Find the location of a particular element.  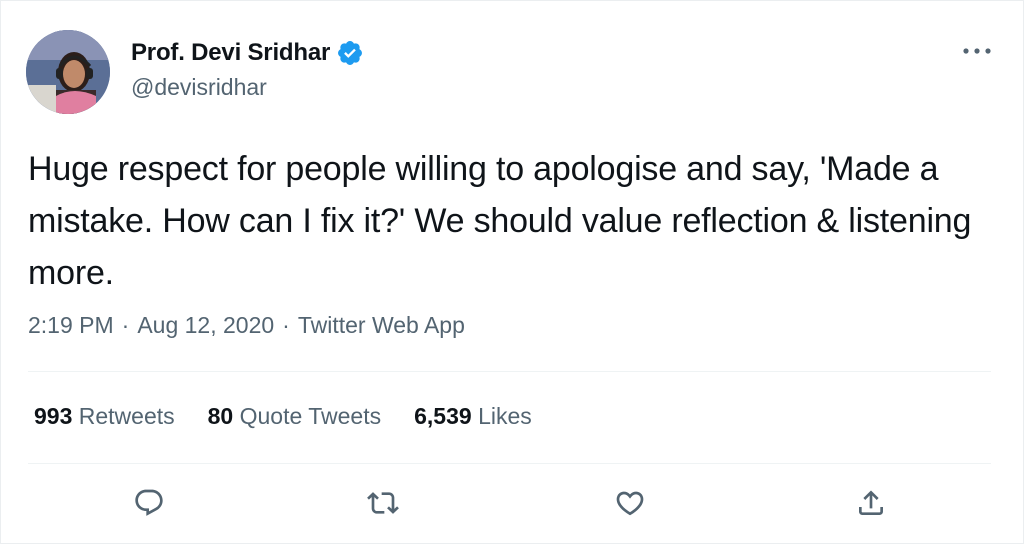

avatar is located at coordinates (68, 72).